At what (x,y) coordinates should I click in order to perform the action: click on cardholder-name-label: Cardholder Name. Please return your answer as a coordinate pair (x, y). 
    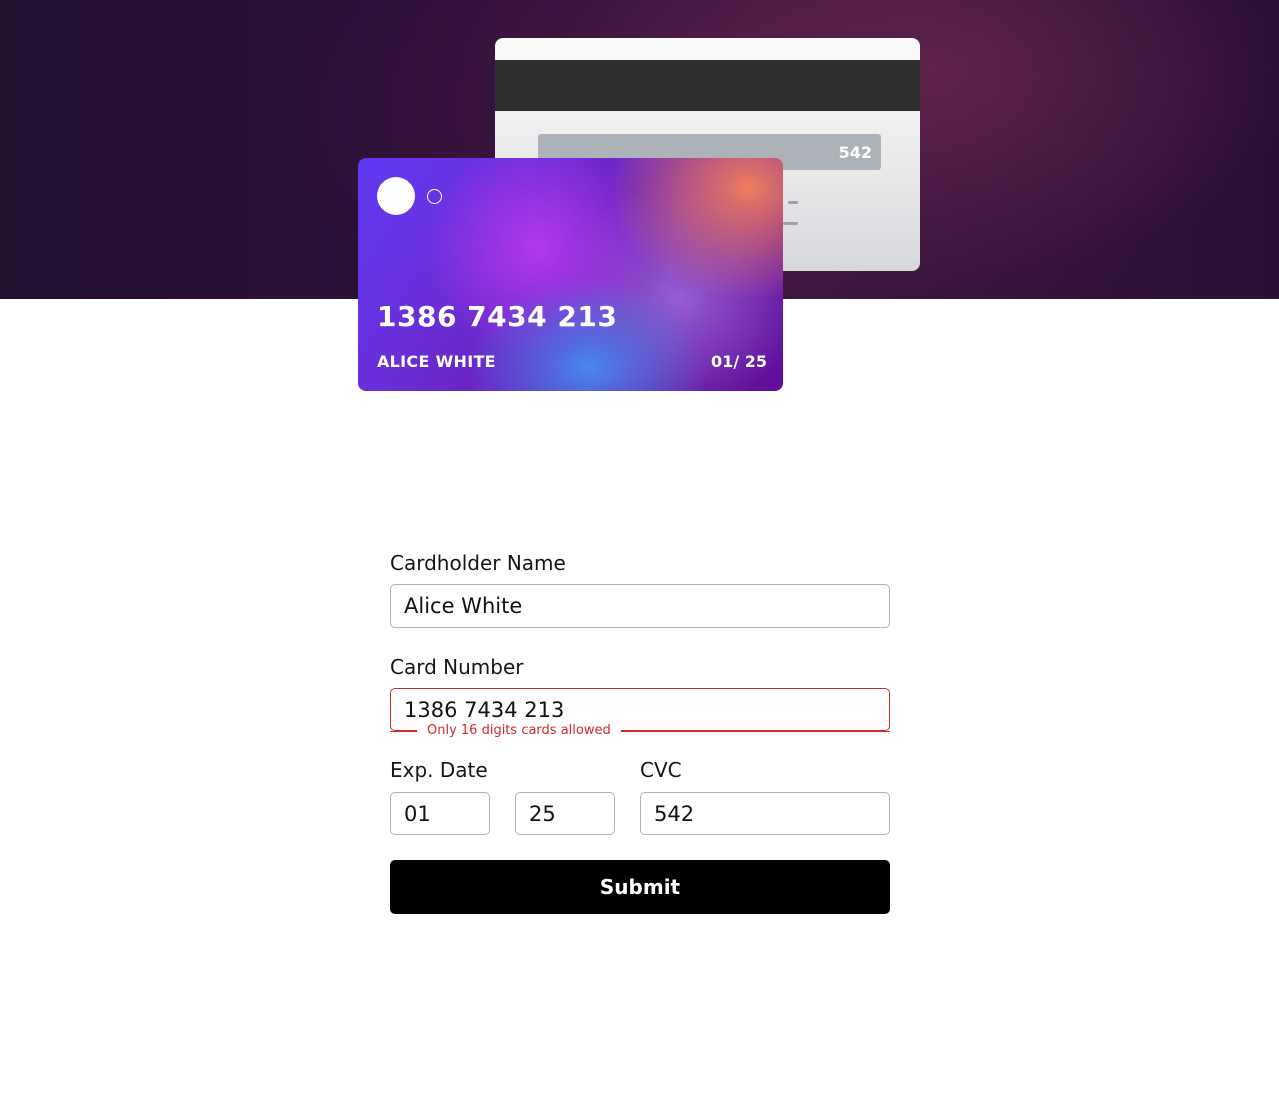
    Looking at the image, I should click on (478, 563).